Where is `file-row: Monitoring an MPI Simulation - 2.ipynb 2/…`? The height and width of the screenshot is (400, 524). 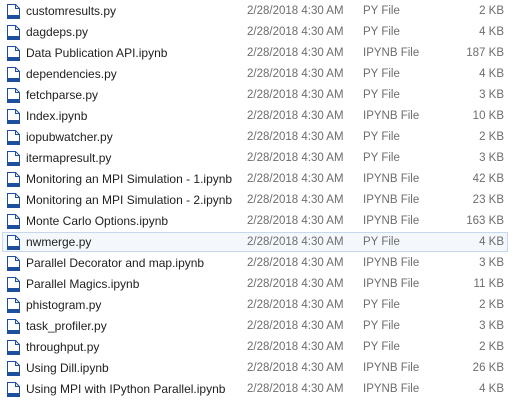 file-row: Monitoring an MPI Simulation - 2.ipynb 2/… is located at coordinates (255, 200).